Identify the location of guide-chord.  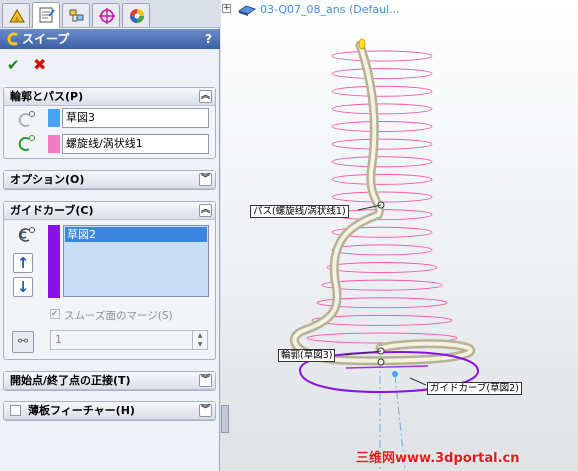
(387, 367).